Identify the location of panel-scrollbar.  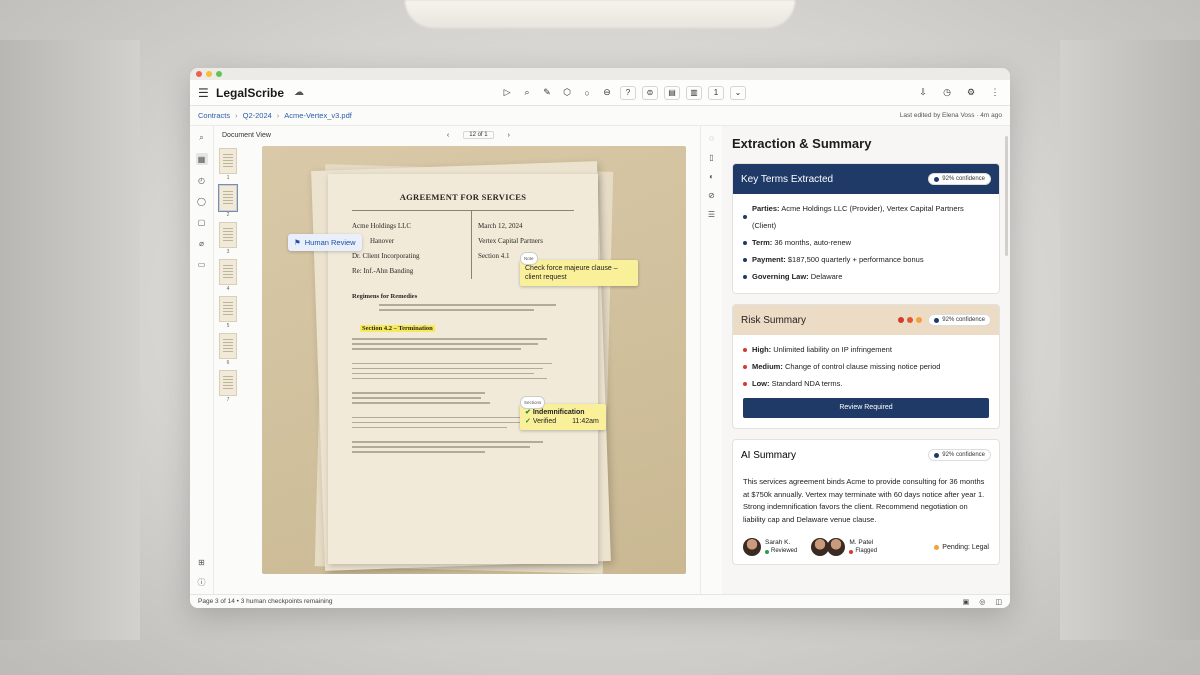
(1006, 196).